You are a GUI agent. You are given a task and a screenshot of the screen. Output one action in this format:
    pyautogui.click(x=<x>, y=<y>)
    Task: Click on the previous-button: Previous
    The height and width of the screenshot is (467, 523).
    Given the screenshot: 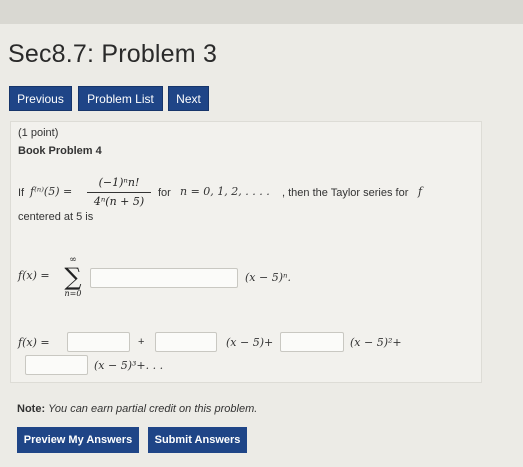 What is the action you would take?
    pyautogui.click(x=40, y=98)
    